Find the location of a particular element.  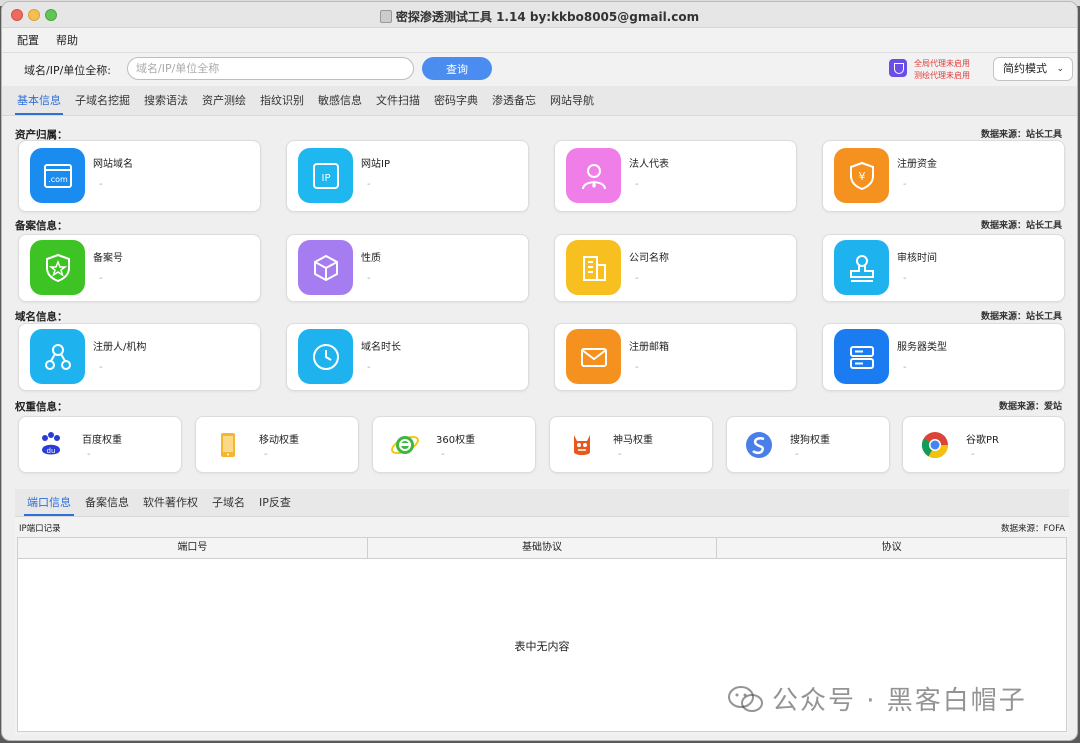

tab-fingerprint: 指纹识别 is located at coordinates (282, 103).